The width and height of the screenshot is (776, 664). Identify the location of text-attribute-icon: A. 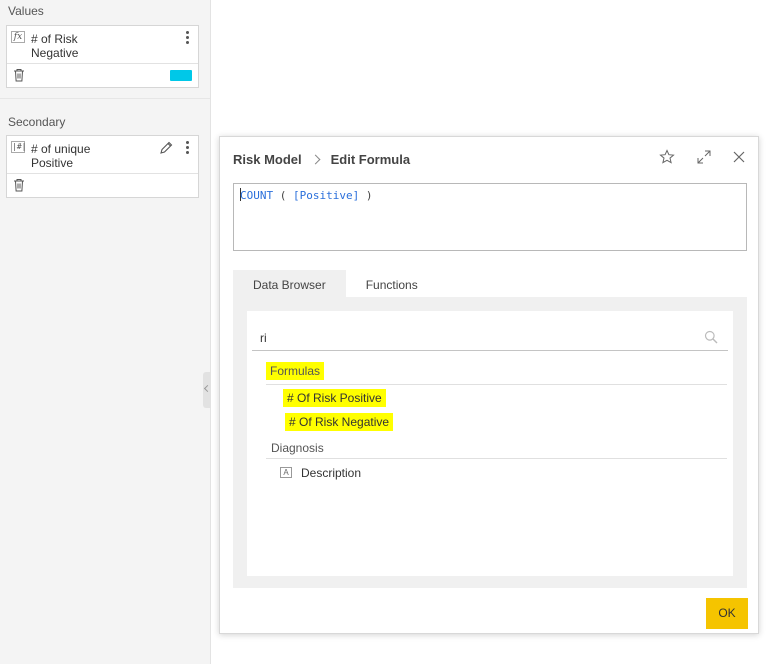
(286, 472).